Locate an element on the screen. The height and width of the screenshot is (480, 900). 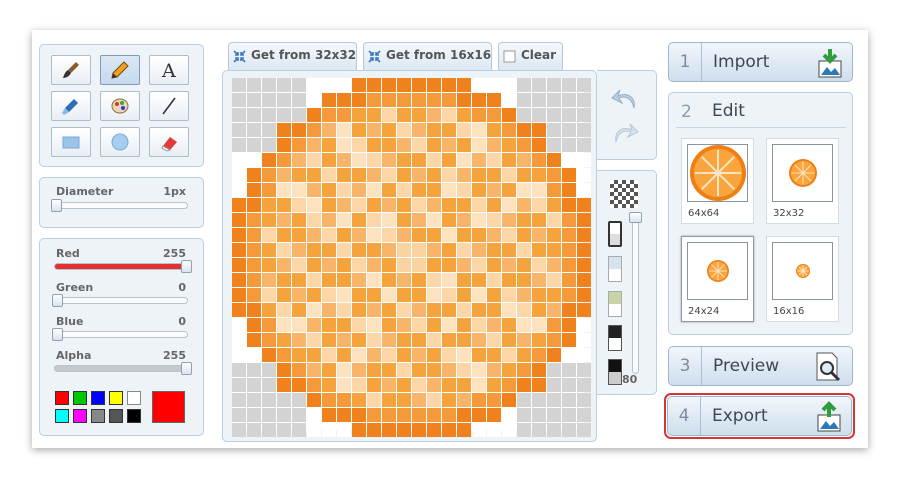
preview-button: 3 Preview is located at coordinates (760, 366).